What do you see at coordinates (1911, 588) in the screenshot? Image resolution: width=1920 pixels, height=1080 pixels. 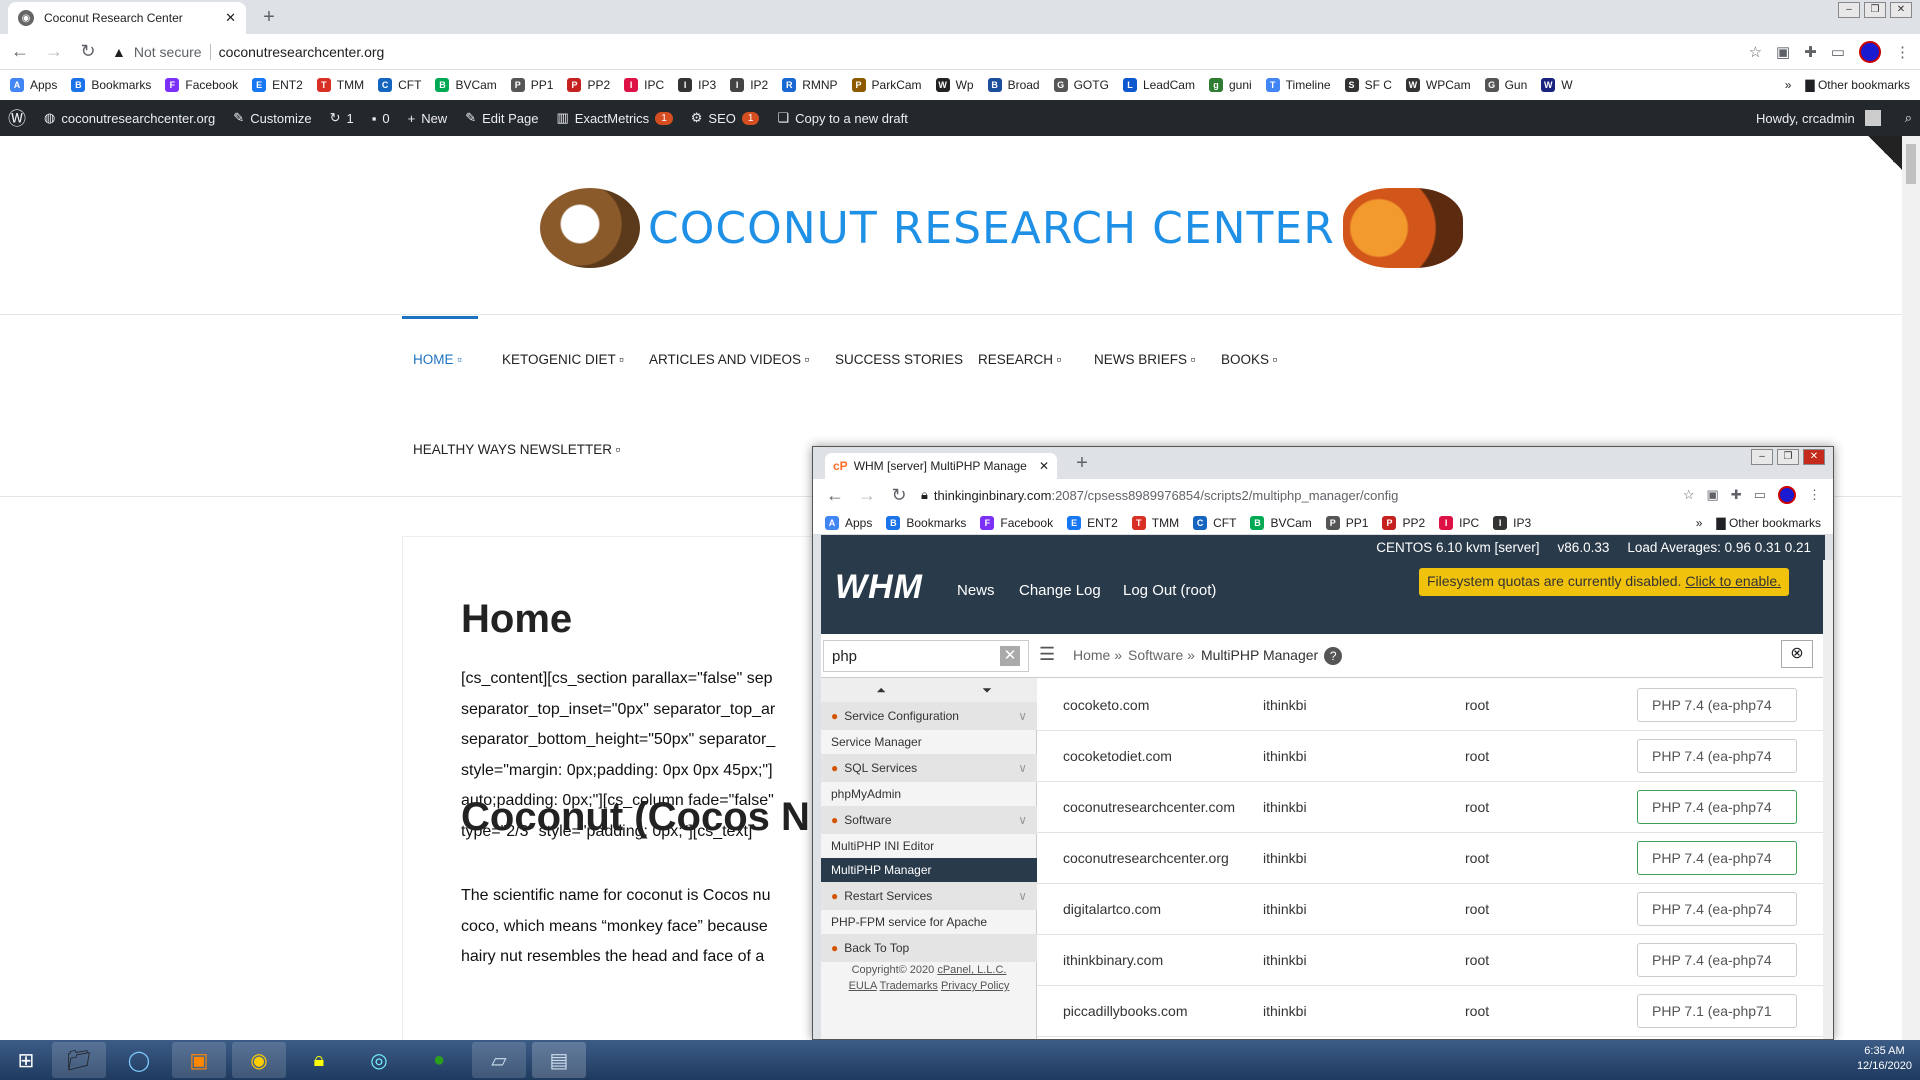 I see `page-scrollbar` at bounding box center [1911, 588].